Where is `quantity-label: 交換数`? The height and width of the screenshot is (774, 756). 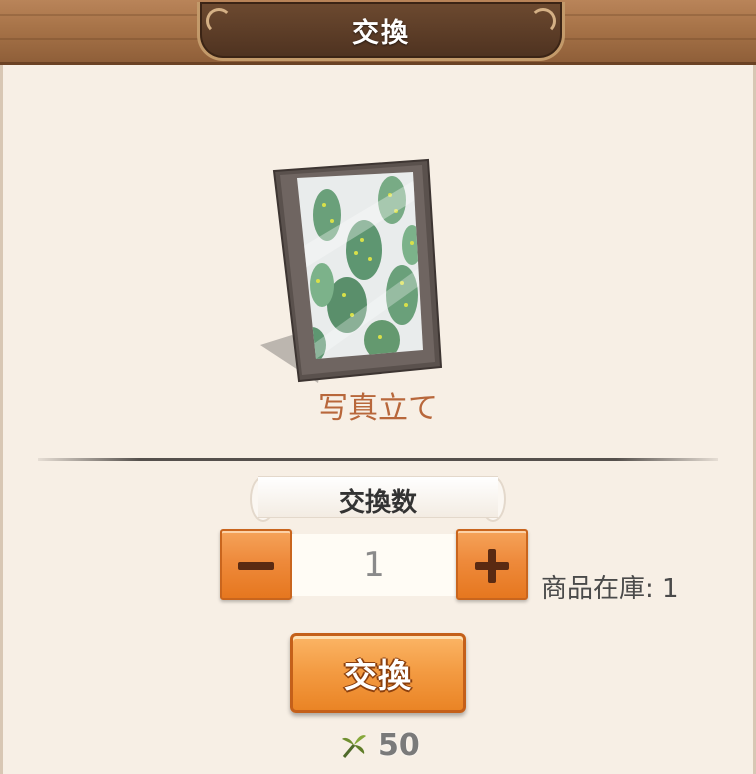 quantity-label: 交換数 is located at coordinates (377, 503).